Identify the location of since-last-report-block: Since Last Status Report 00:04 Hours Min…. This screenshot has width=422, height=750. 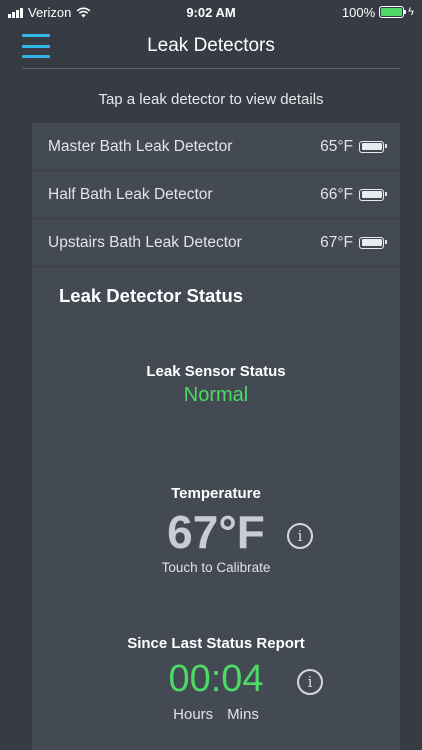
(216, 679).